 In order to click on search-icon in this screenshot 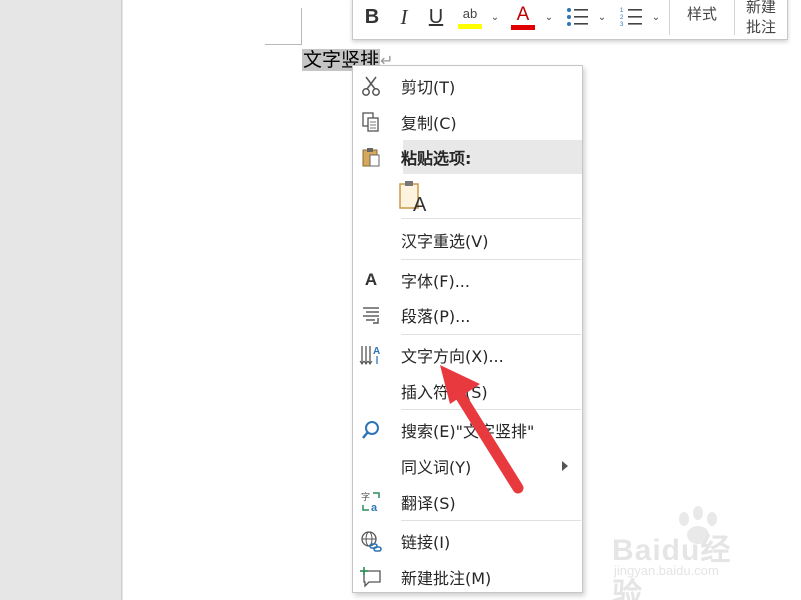, I will do `click(371, 430)`.